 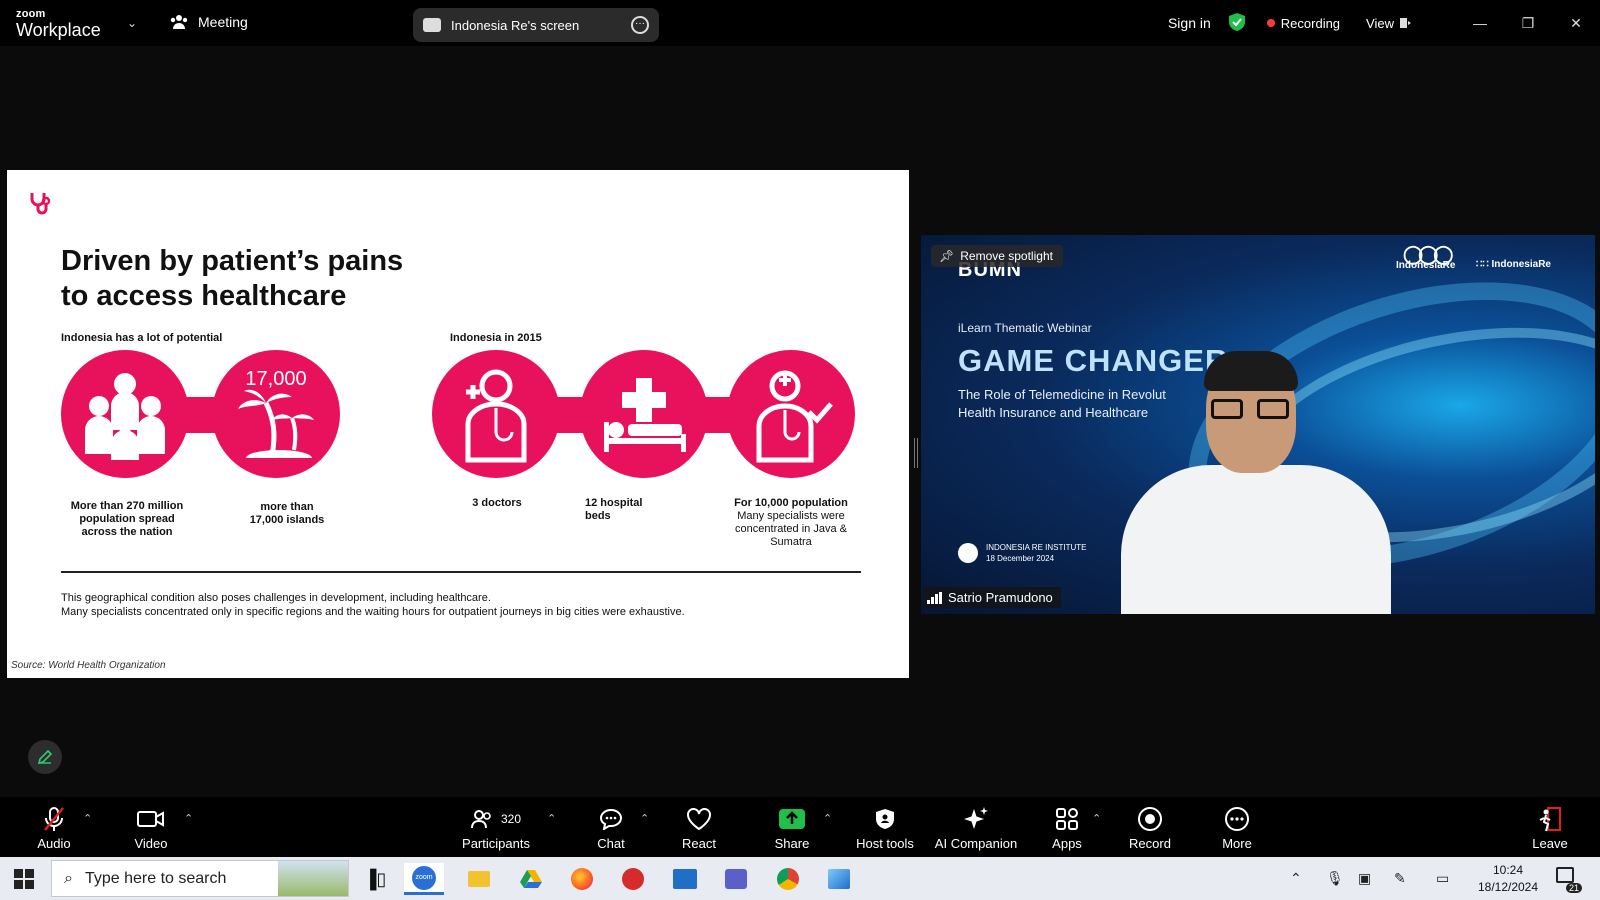 What do you see at coordinates (992, 597) in the screenshot?
I see `speaker-name-tag: Satrio Pramudono` at bounding box center [992, 597].